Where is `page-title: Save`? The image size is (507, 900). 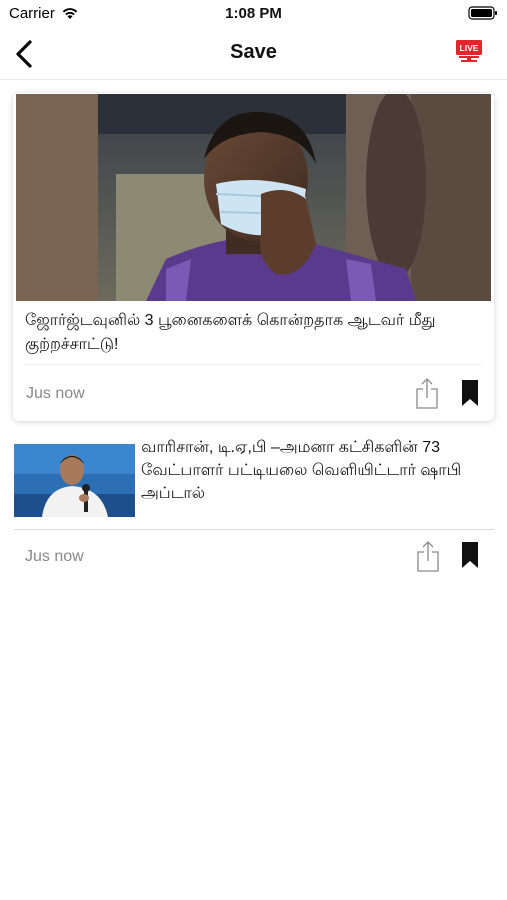 page-title: Save is located at coordinates (253, 52).